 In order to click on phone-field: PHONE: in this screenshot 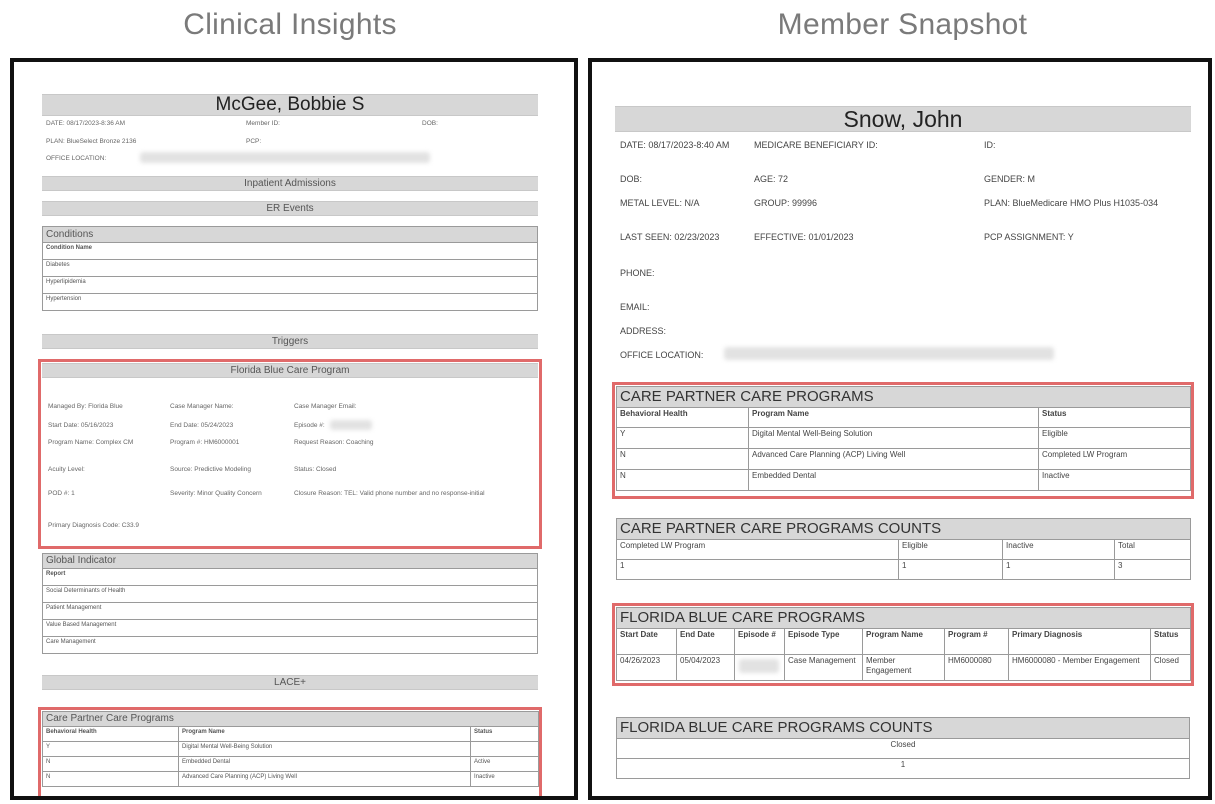, I will do `click(637, 273)`.